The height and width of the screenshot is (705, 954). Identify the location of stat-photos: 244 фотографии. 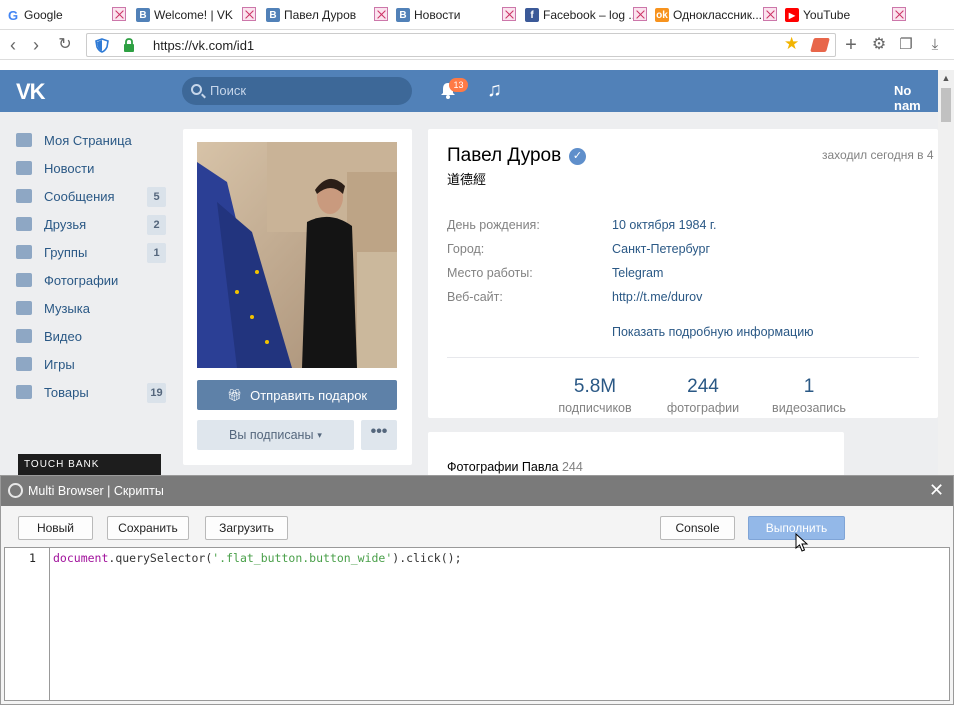
(703, 395).